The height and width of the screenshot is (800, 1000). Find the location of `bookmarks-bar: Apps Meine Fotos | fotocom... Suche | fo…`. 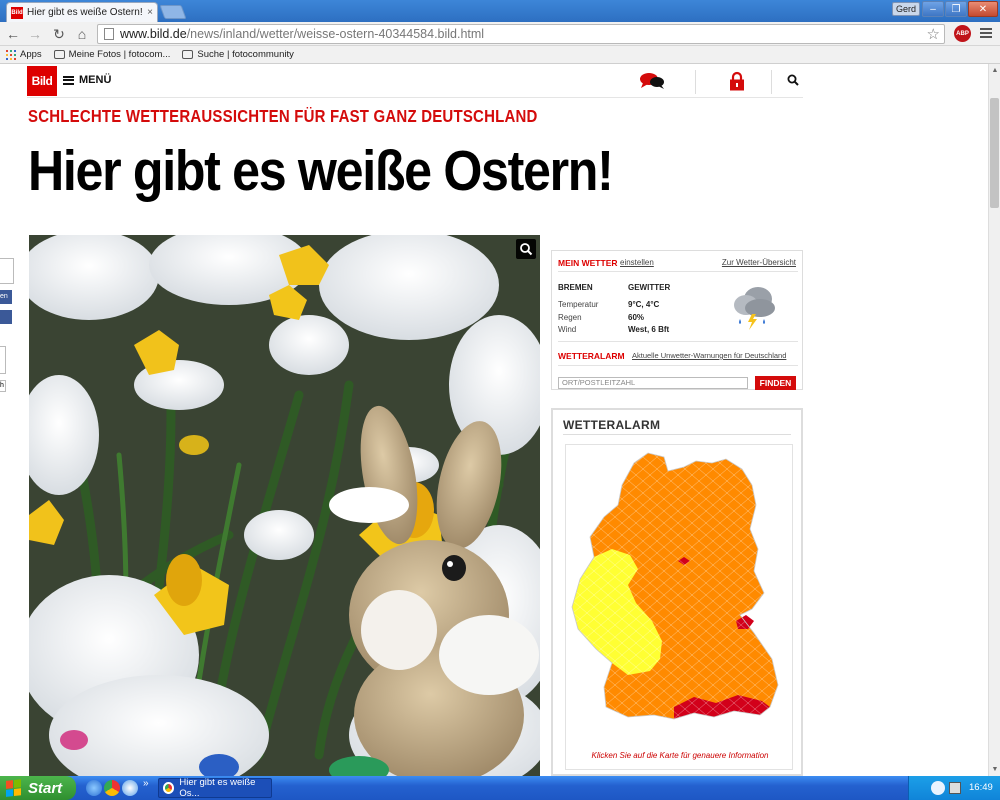

bookmarks-bar: Apps Meine Fotos | fotocom... Suche | fo… is located at coordinates (500, 55).